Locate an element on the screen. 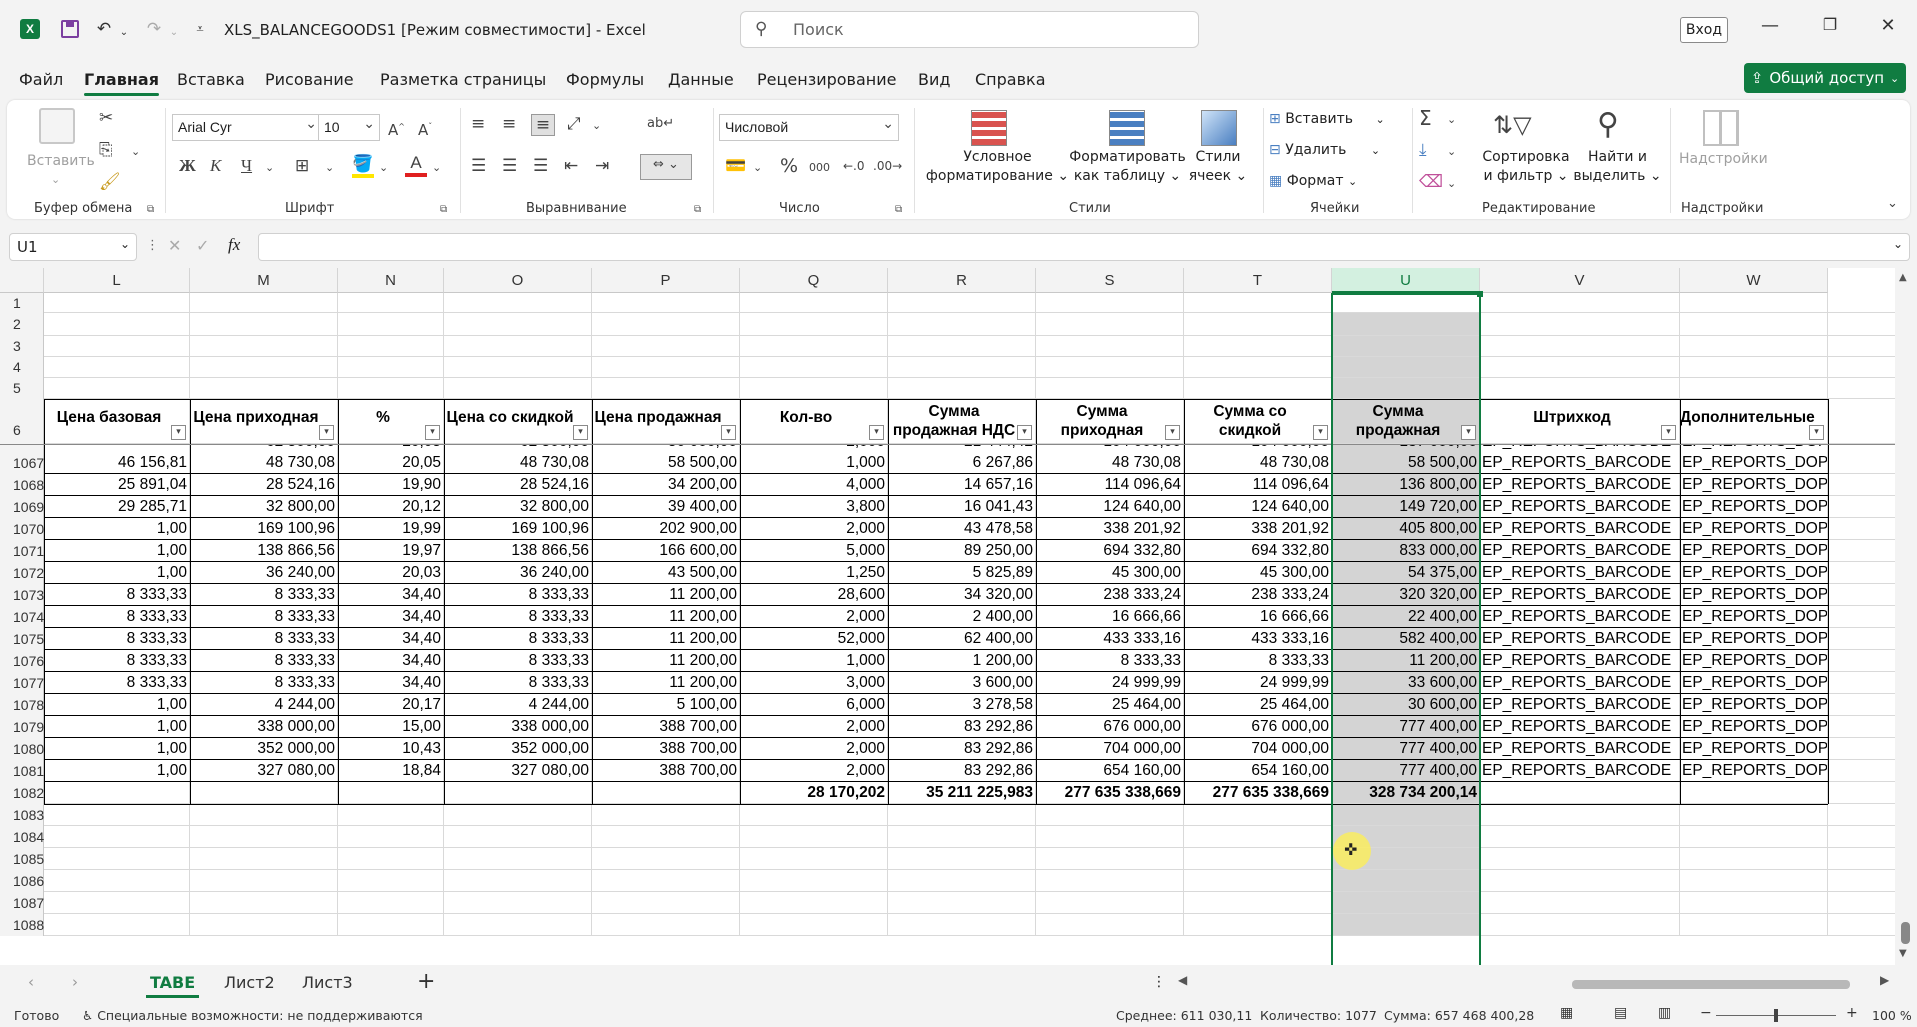 The height and width of the screenshot is (1027, 1917). cell-q: 52,000 is located at coordinates (813, 639).